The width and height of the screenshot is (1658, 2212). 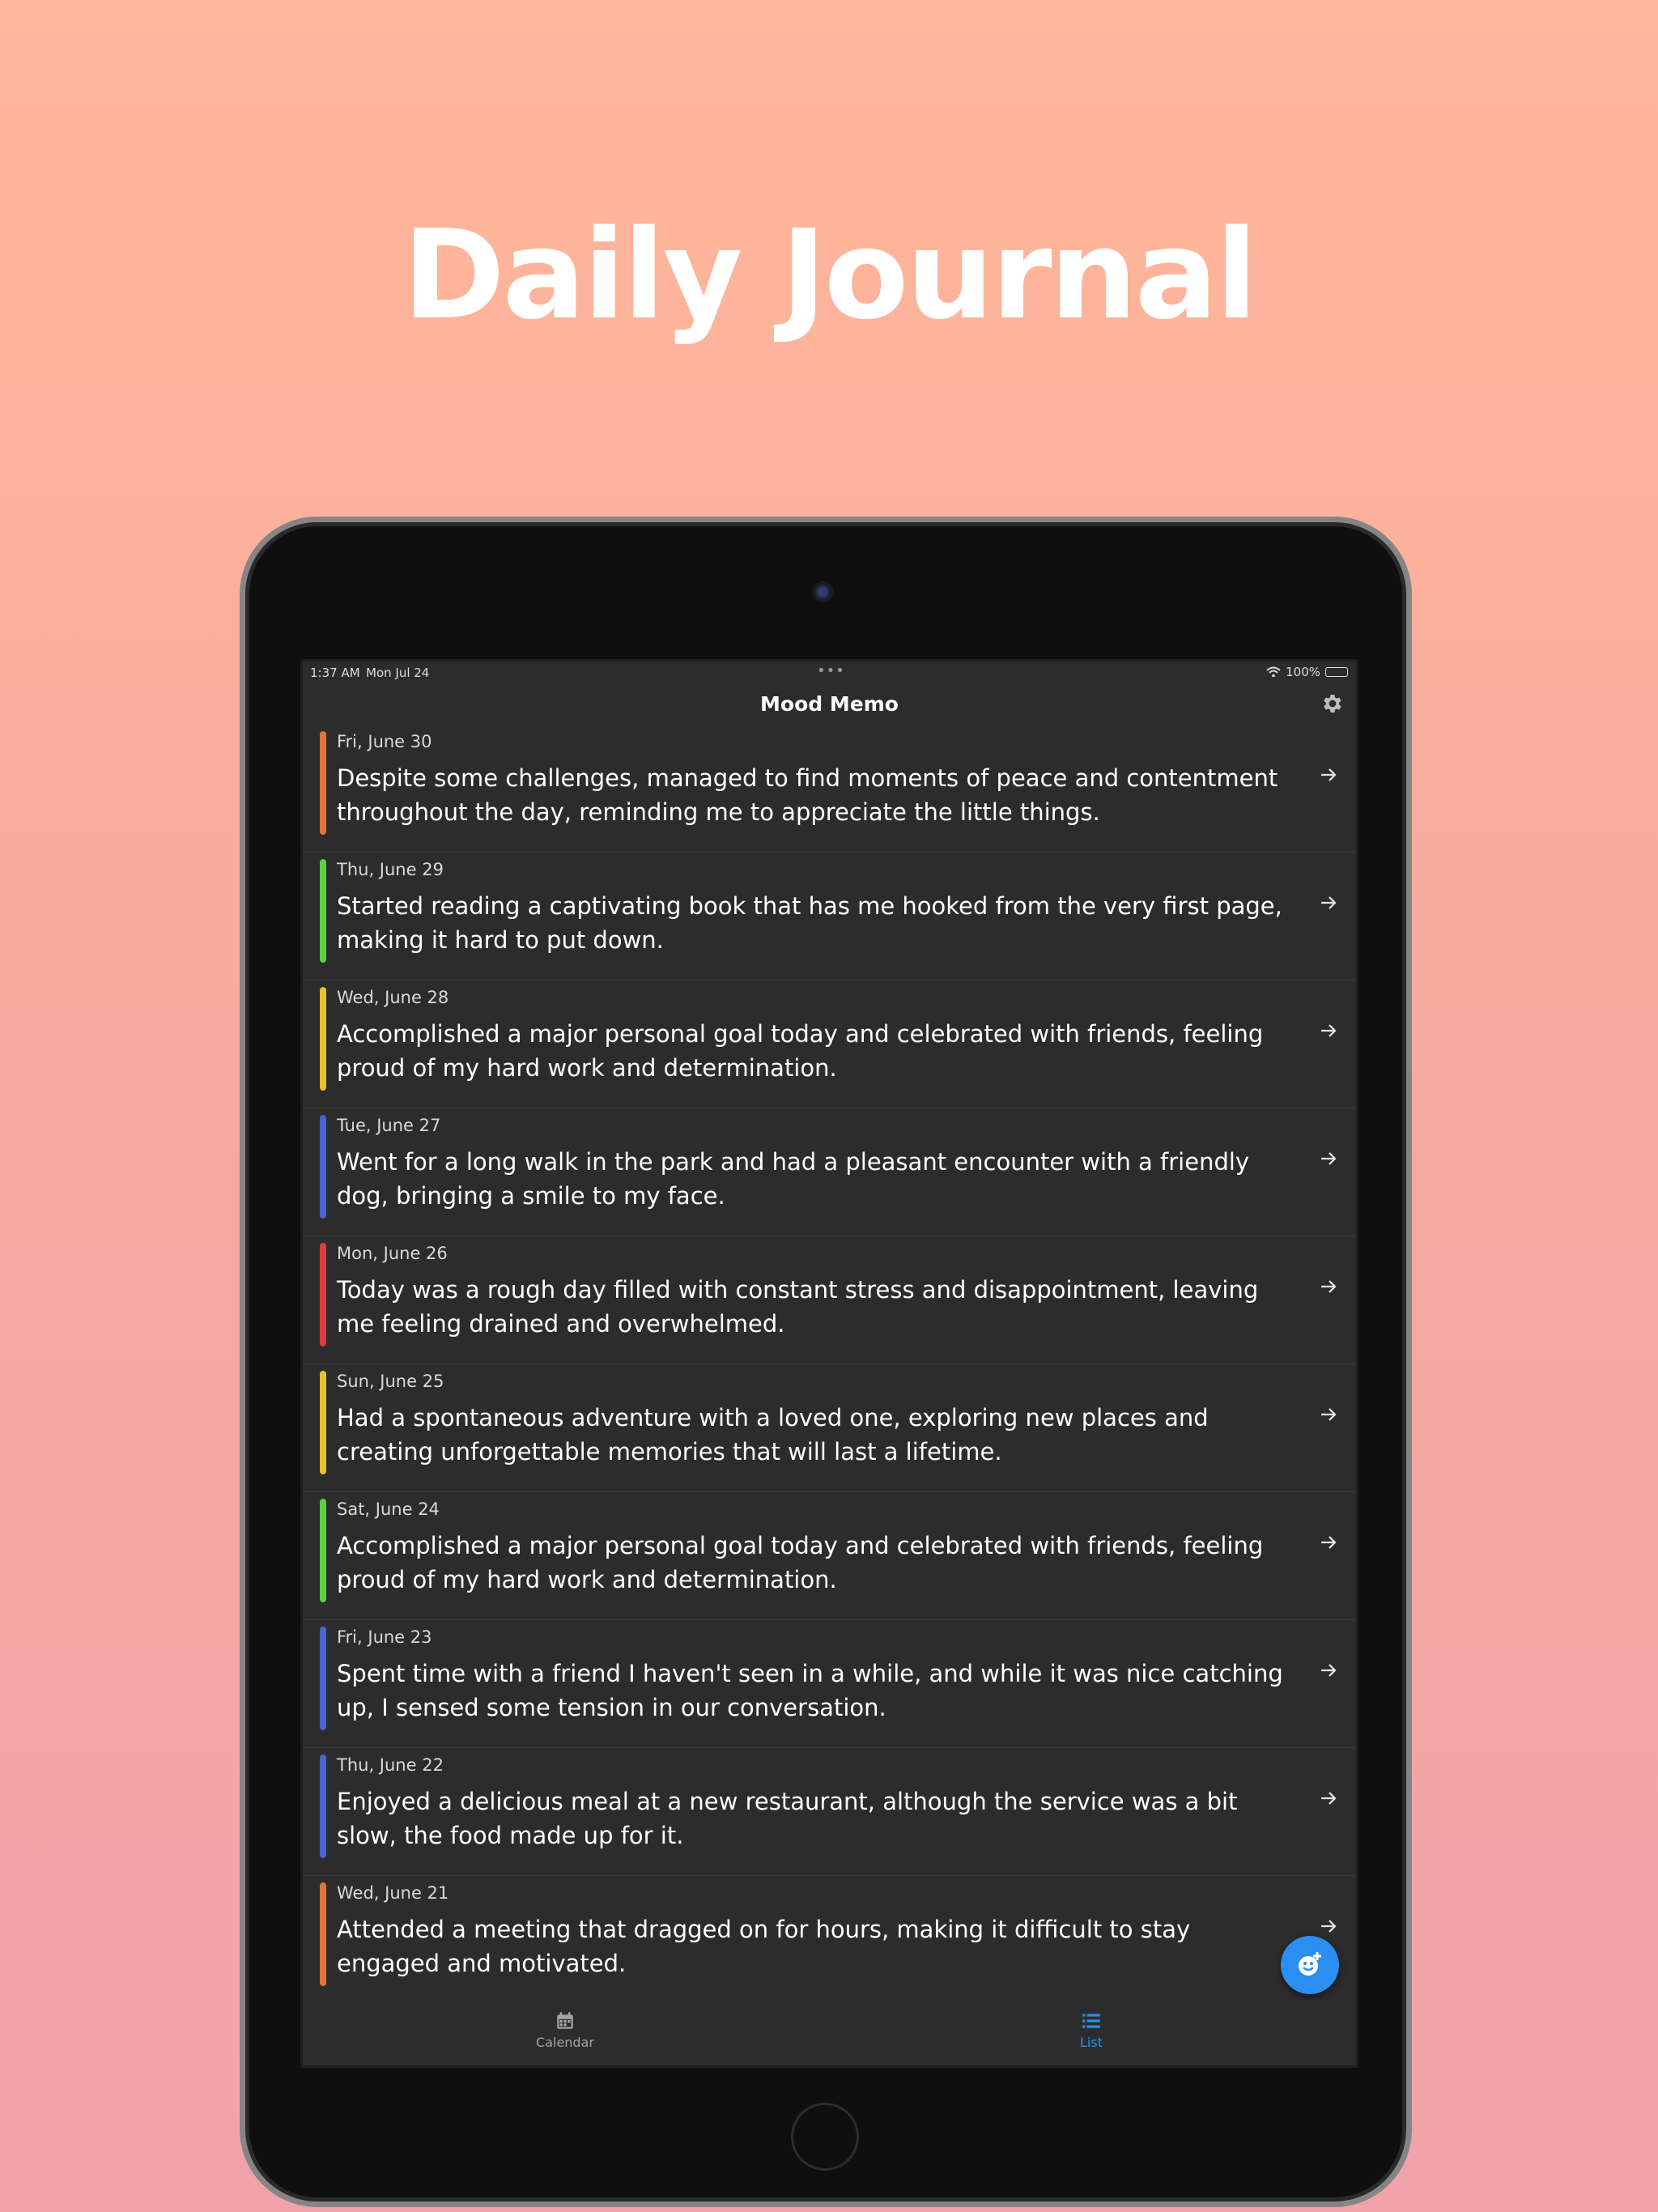 I want to click on app-title: Mood Memo, so click(x=829, y=704).